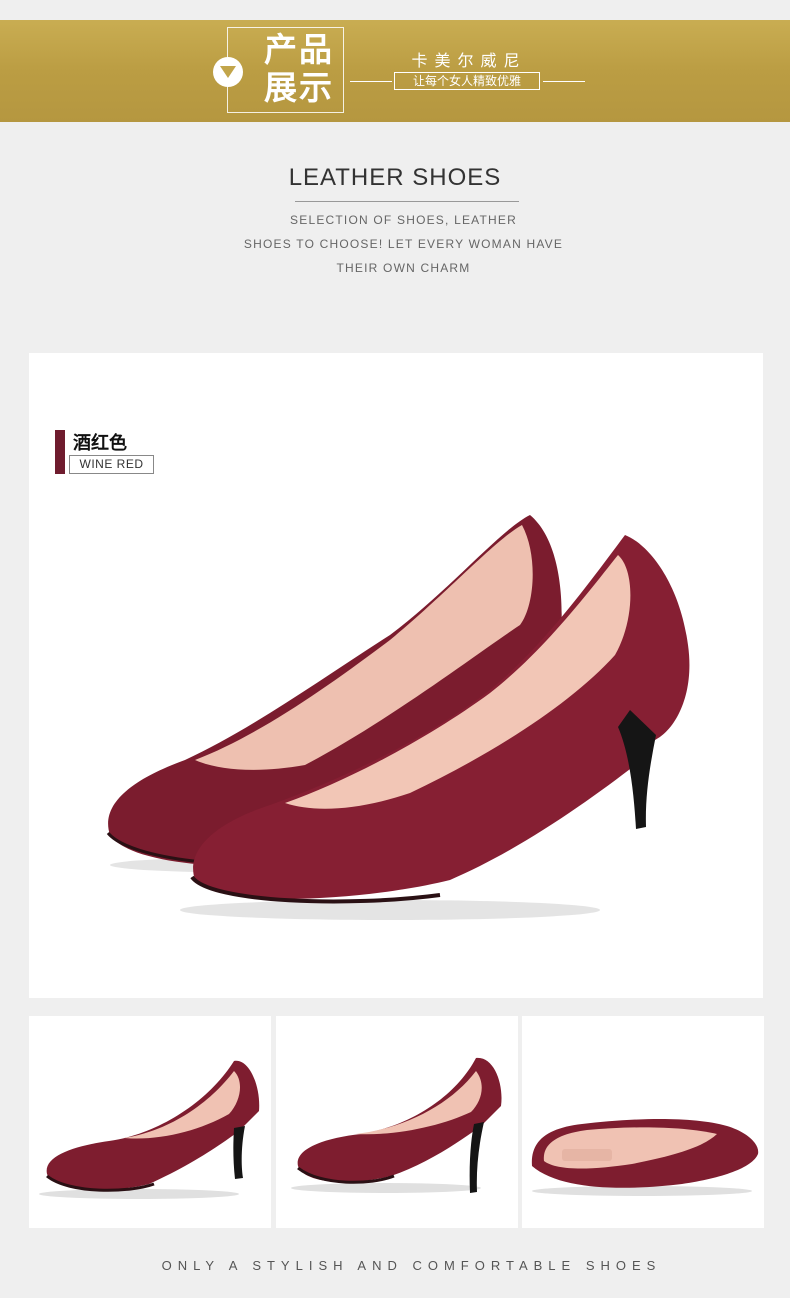  I want to click on brand-name: 卡美尔威尼, so click(469, 61).